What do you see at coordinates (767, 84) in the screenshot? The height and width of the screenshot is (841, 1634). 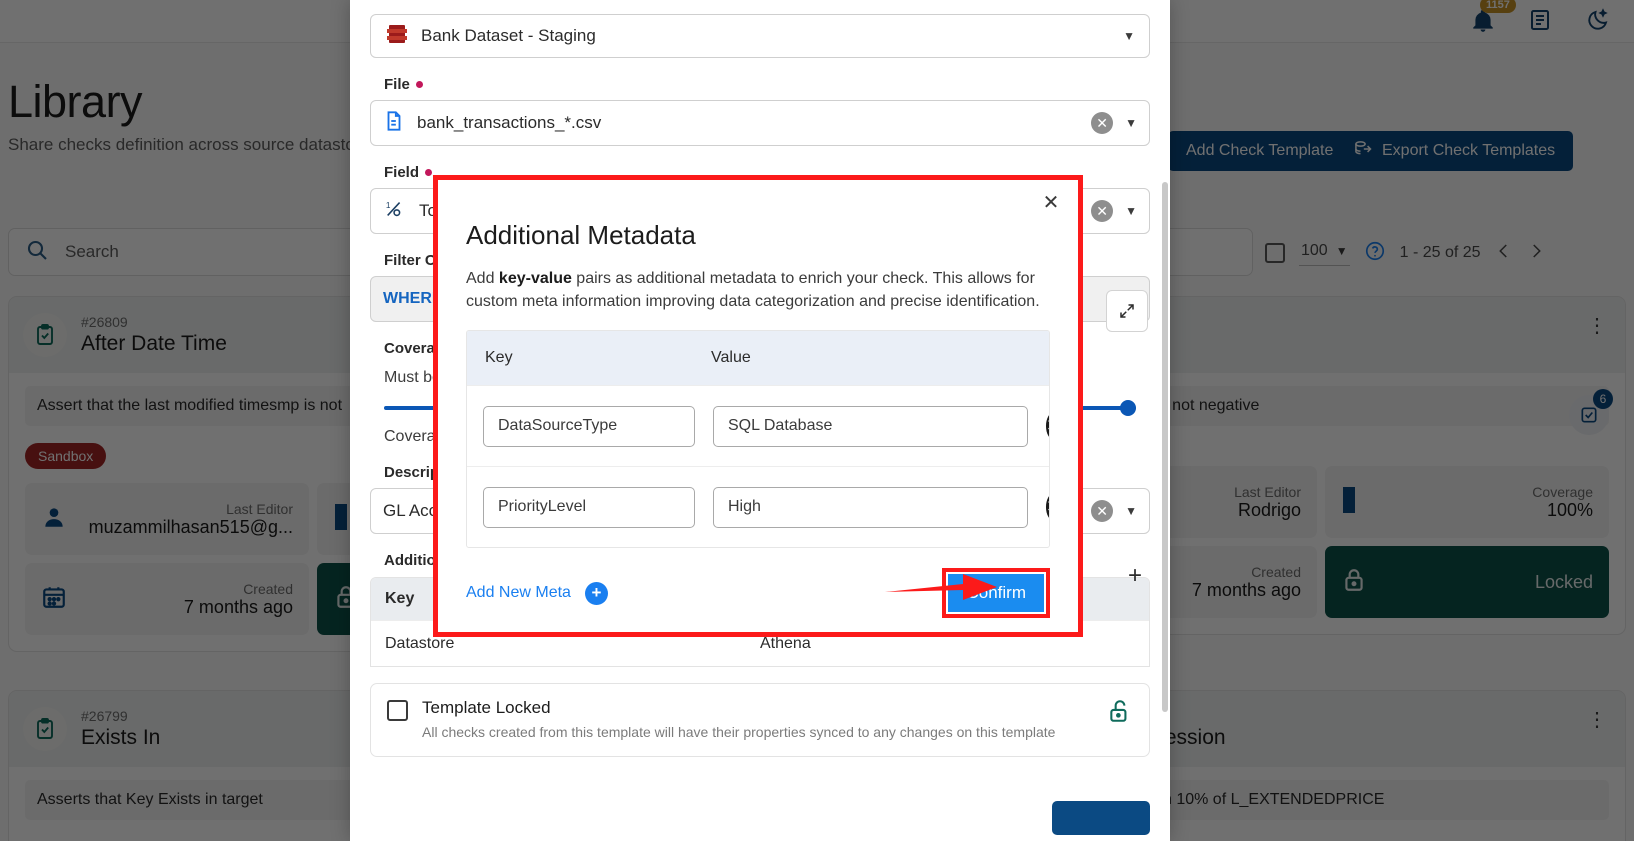 I see `file-label: File` at bounding box center [767, 84].